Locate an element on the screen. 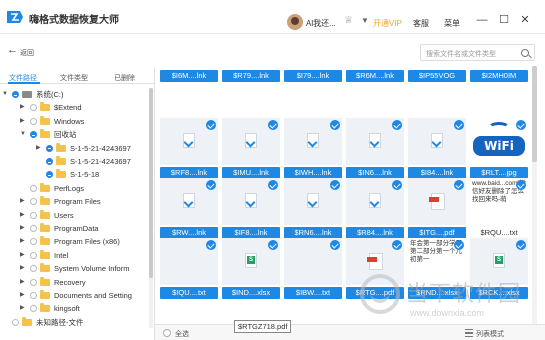 The width and height of the screenshot is (545, 340). file-name: $I79....lnk is located at coordinates (313, 76).